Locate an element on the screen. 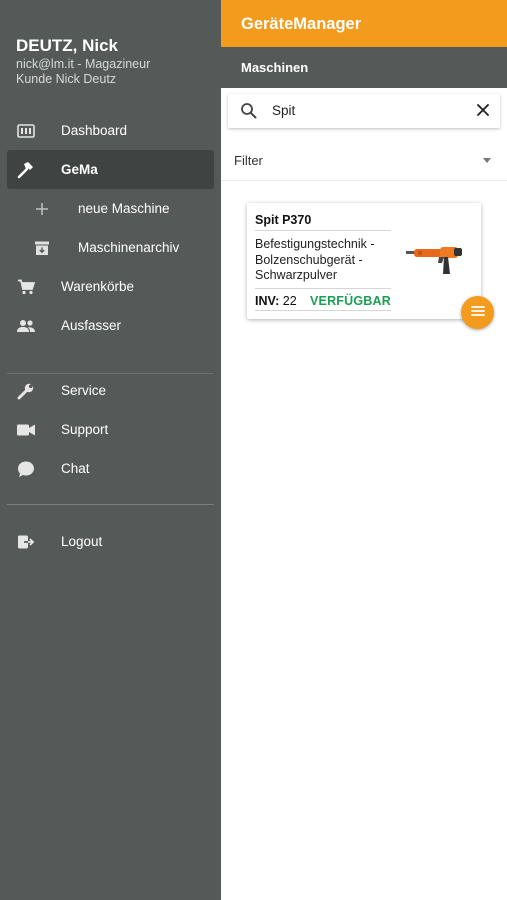  menu-icon is located at coordinates (477, 313).